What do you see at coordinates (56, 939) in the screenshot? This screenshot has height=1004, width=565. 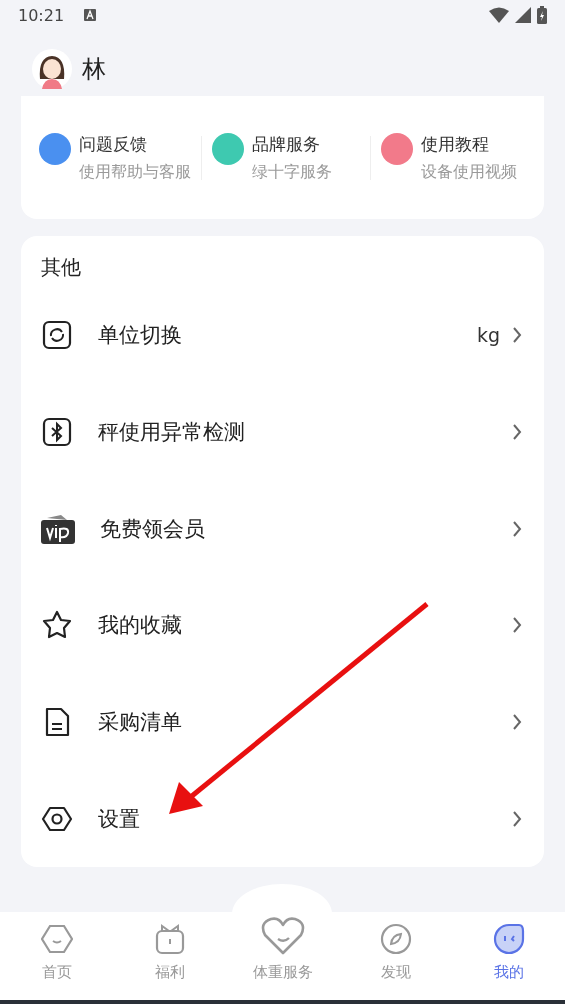 I see `hexagon-face-icon` at bounding box center [56, 939].